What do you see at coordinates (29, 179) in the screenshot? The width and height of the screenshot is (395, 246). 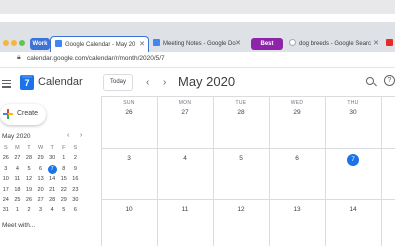 I see `mini-day: 12` at bounding box center [29, 179].